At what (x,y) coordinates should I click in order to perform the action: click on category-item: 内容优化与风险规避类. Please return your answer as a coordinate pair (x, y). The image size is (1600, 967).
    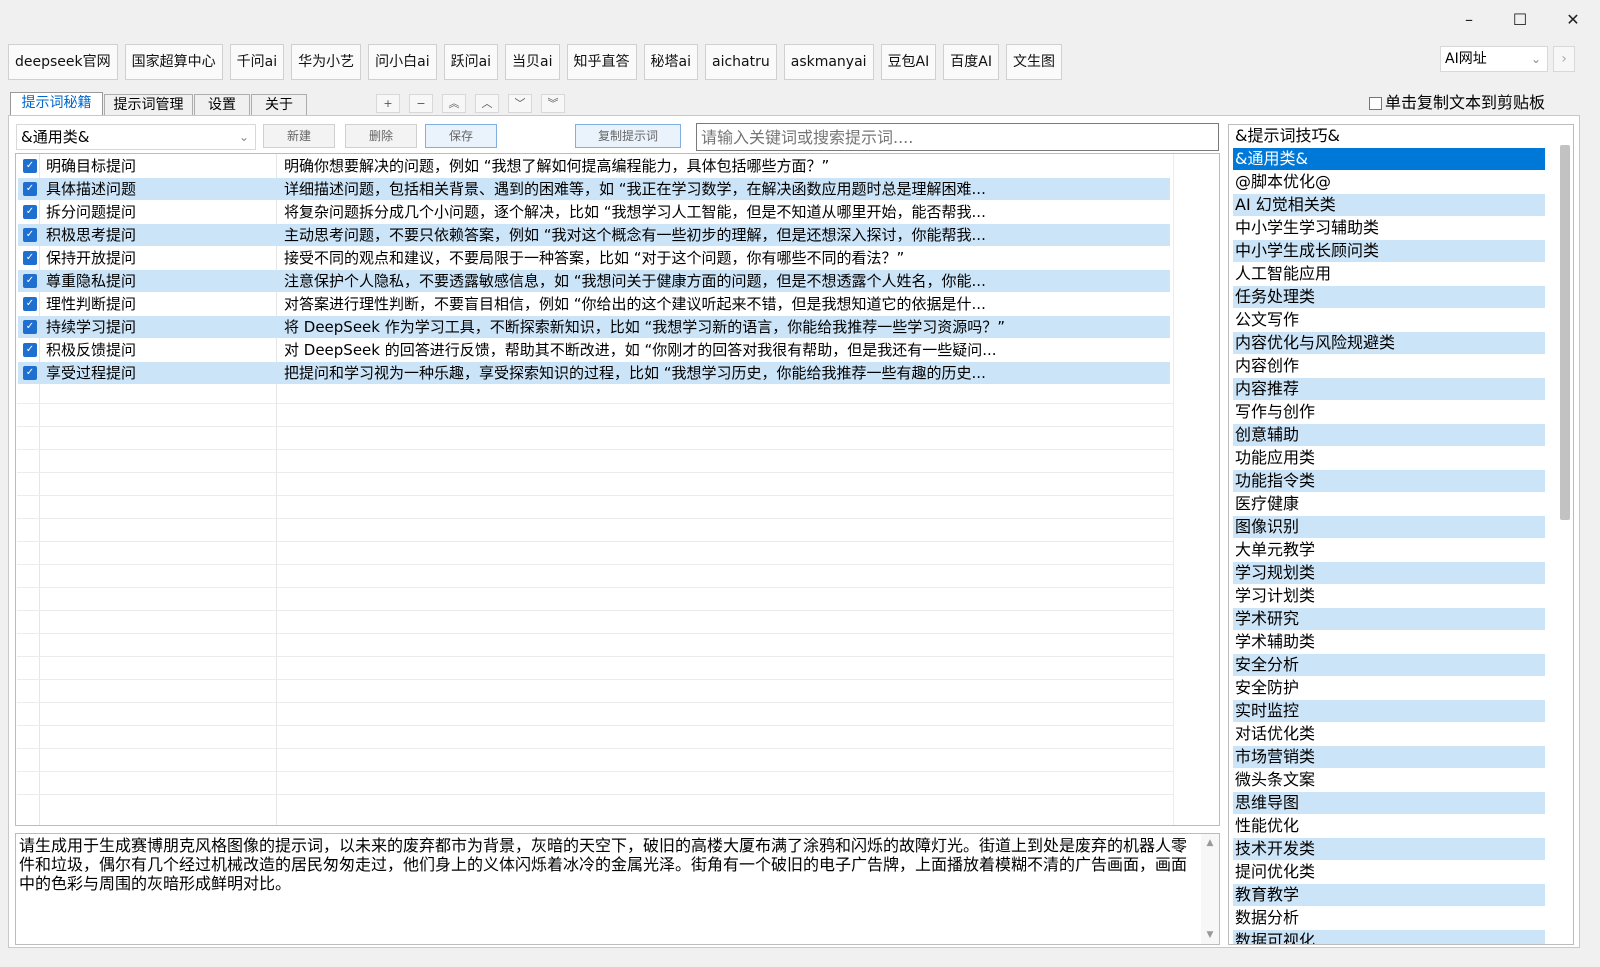
    Looking at the image, I should click on (1389, 343).